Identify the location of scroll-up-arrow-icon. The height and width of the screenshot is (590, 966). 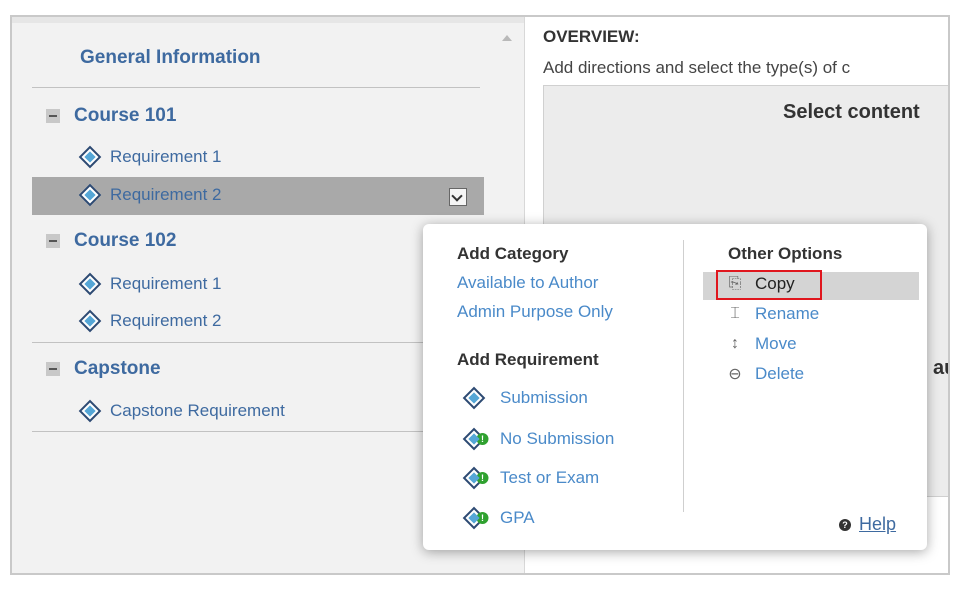
(507, 38).